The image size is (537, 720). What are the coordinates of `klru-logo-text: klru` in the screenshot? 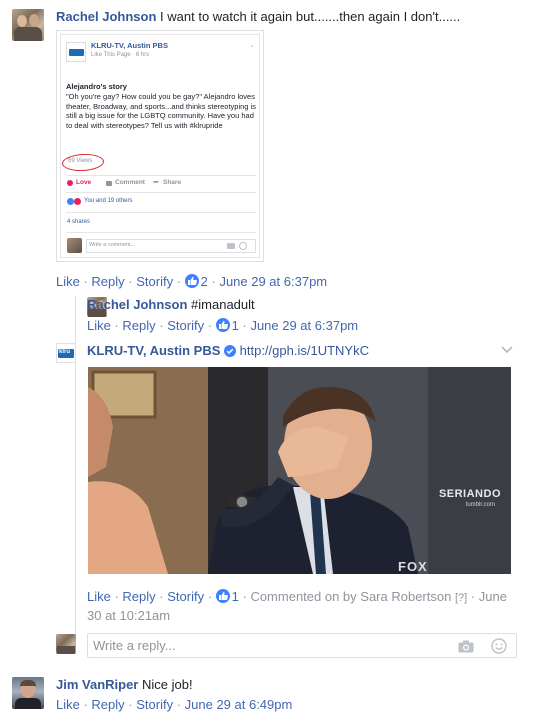 It's located at (65, 352).